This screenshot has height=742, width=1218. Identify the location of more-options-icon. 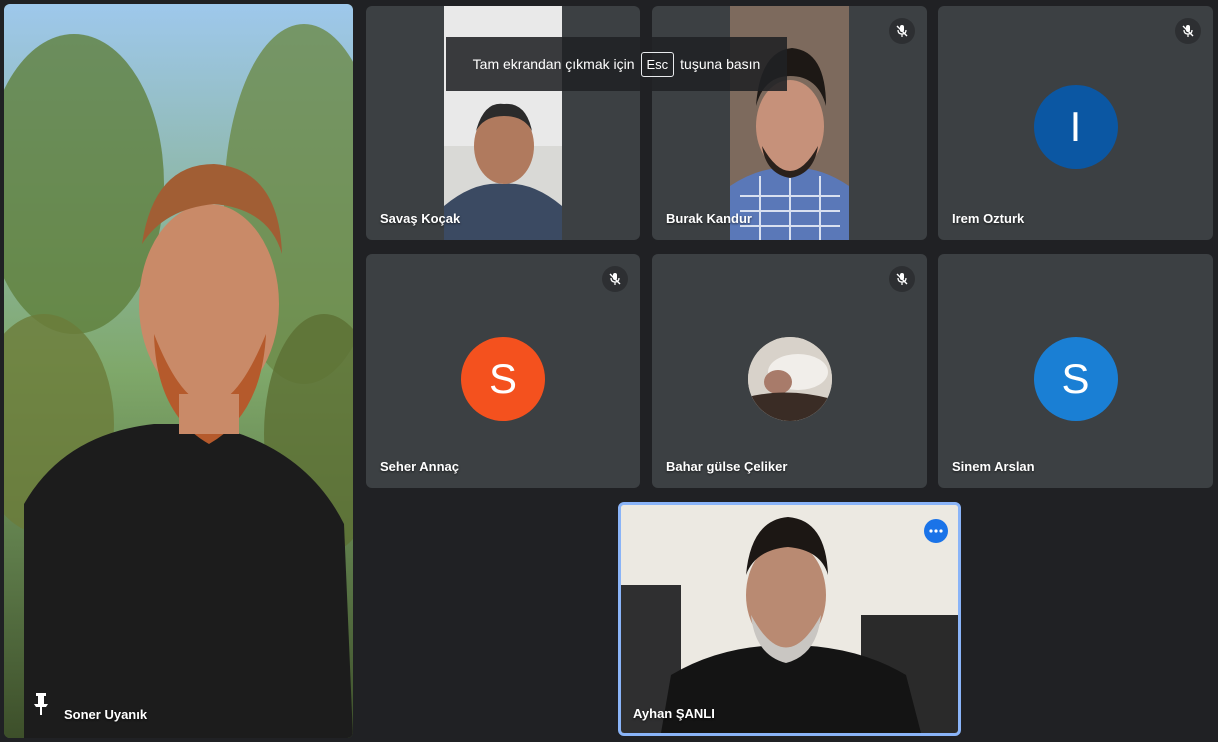
(936, 531).